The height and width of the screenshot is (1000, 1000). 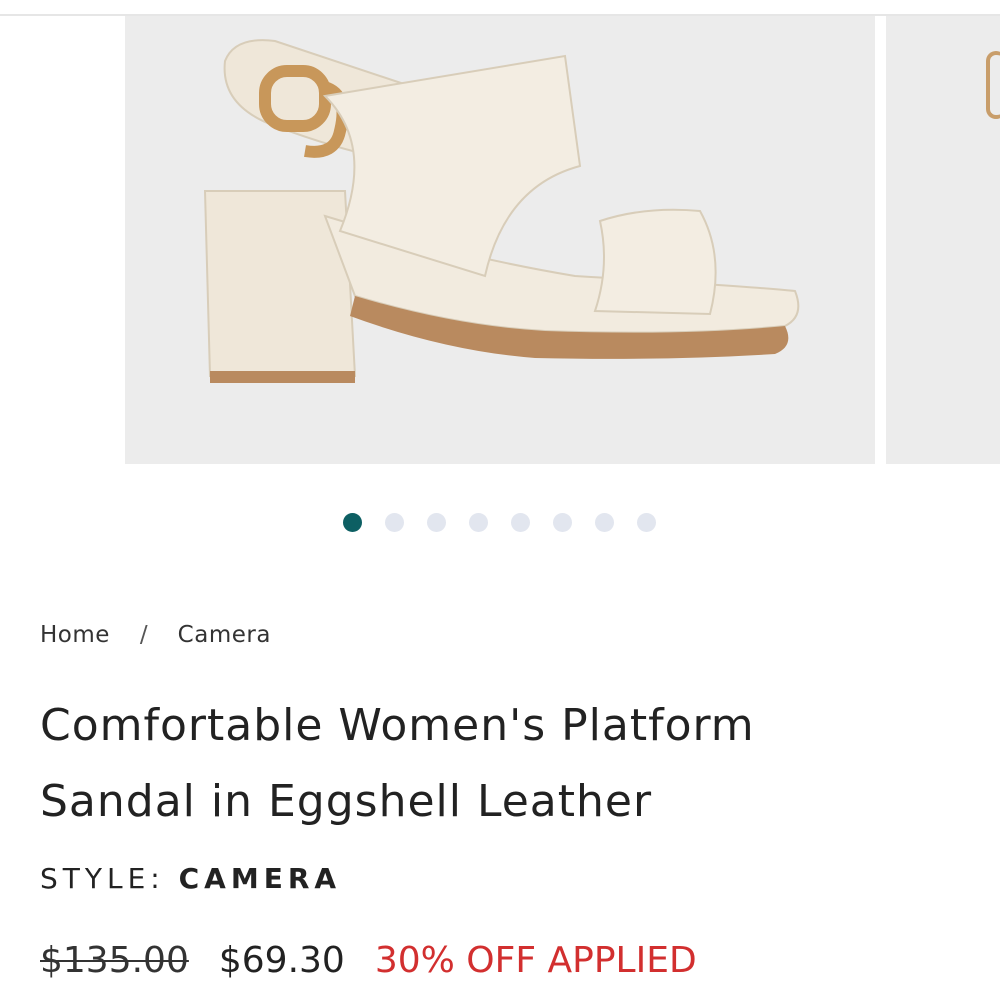 What do you see at coordinates (993, 85) in the screenshot?
I see `next-image-peek` at bounding box center [993, 85].